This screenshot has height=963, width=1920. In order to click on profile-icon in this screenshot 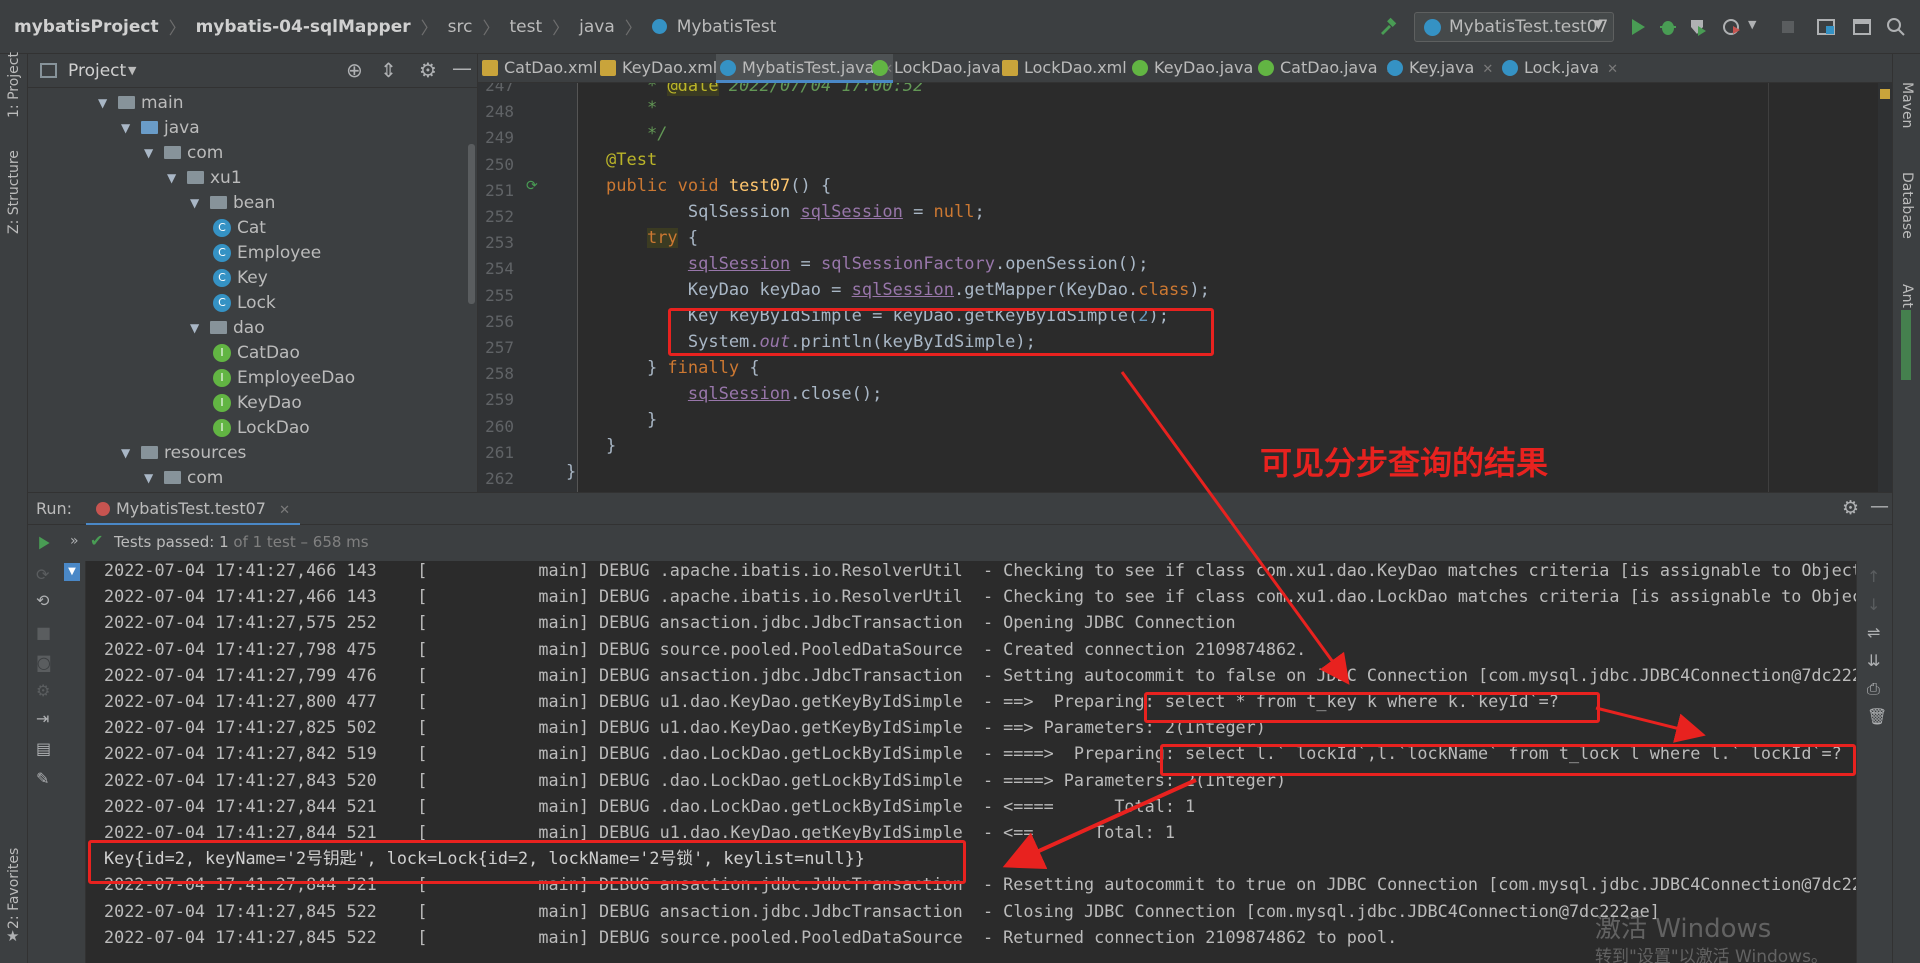, I will do `click(1732, 27)`.